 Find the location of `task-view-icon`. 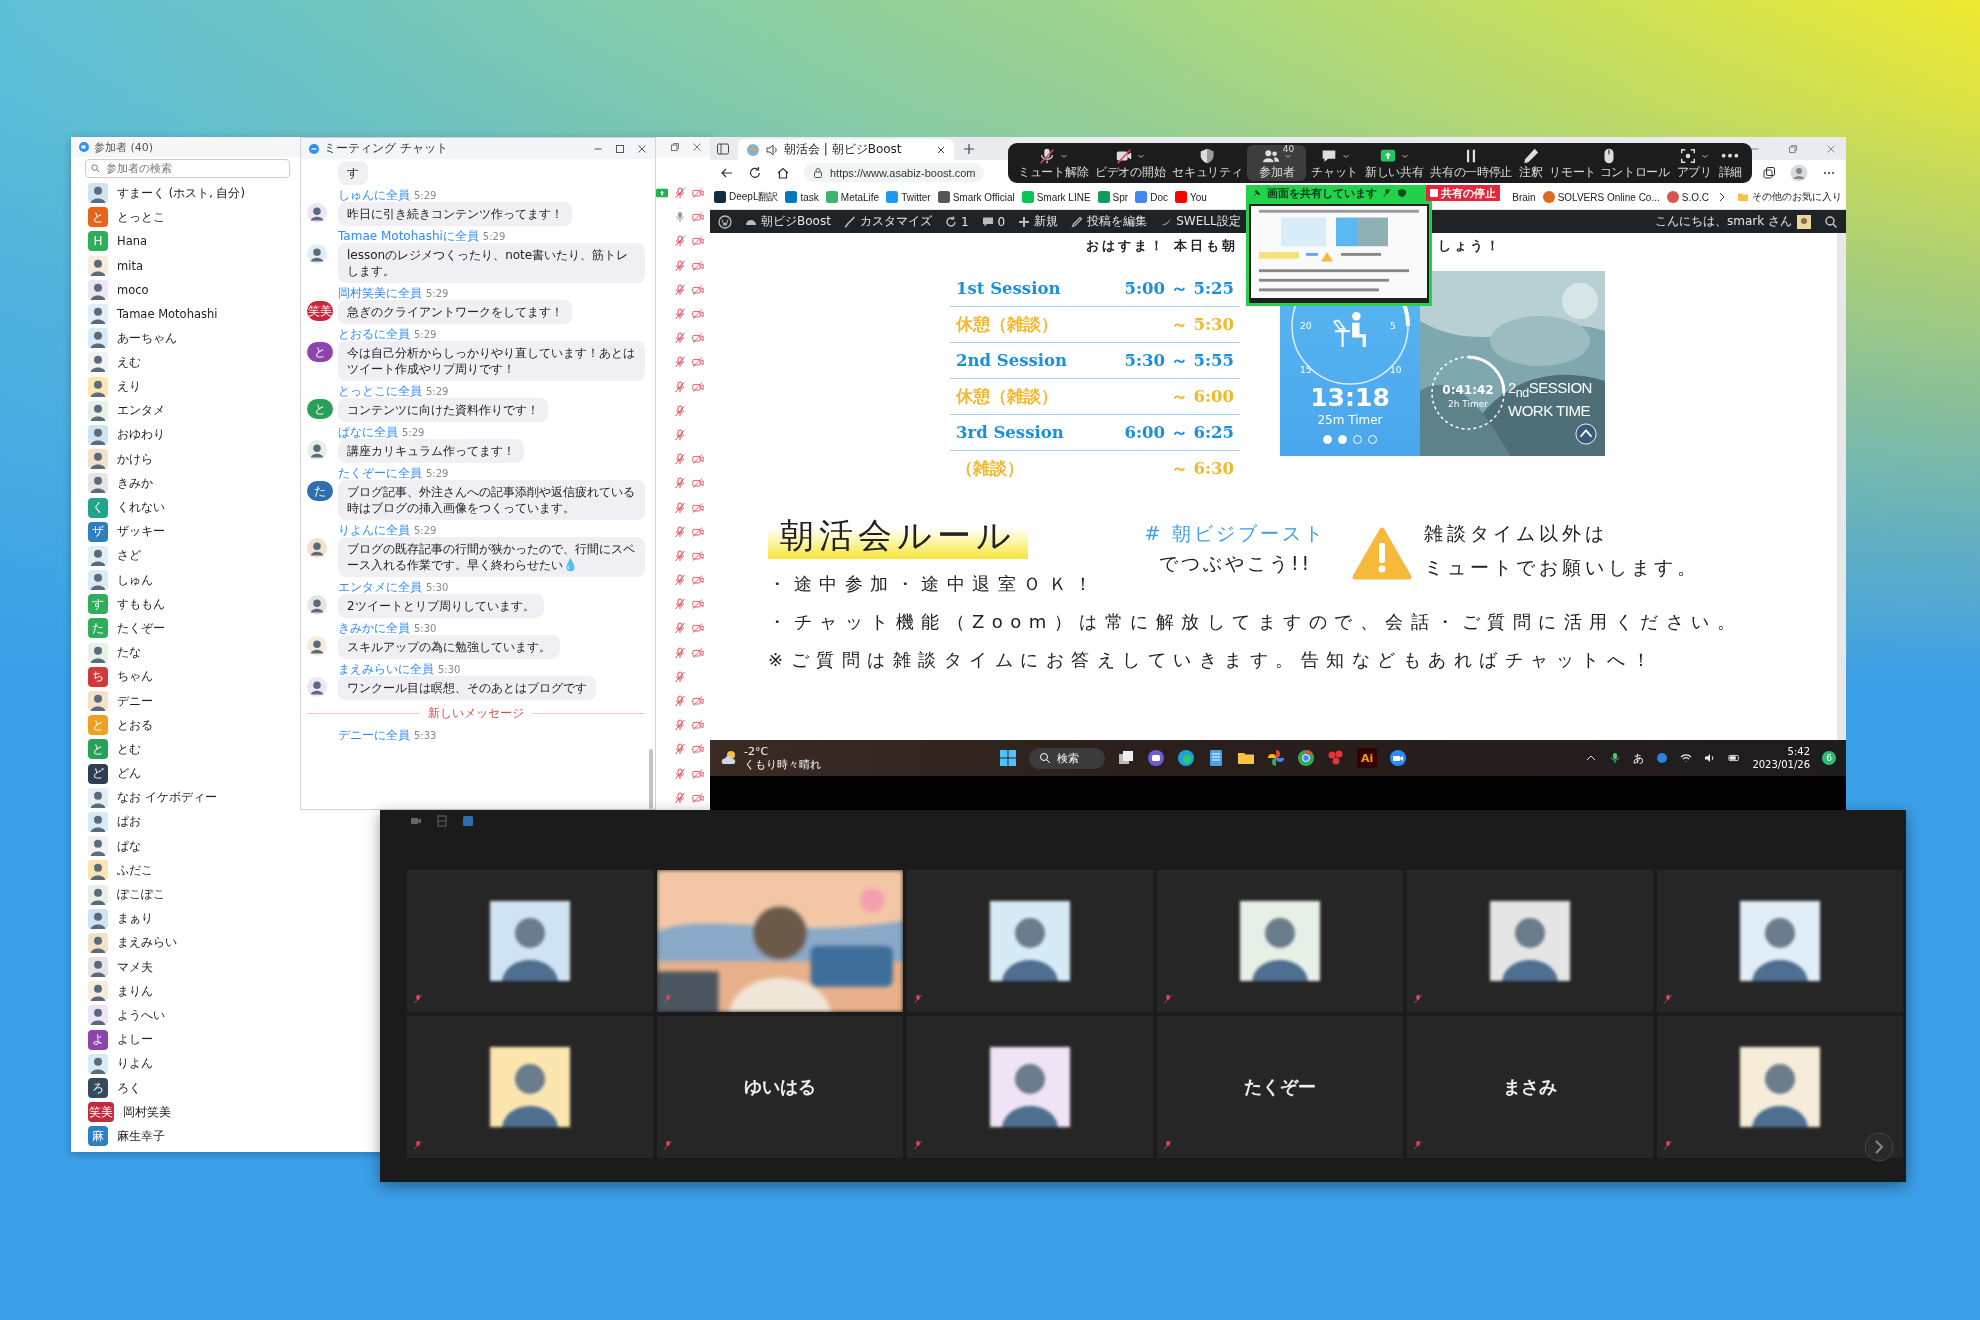

task-view-icon is located at coordinates (1126, 758).